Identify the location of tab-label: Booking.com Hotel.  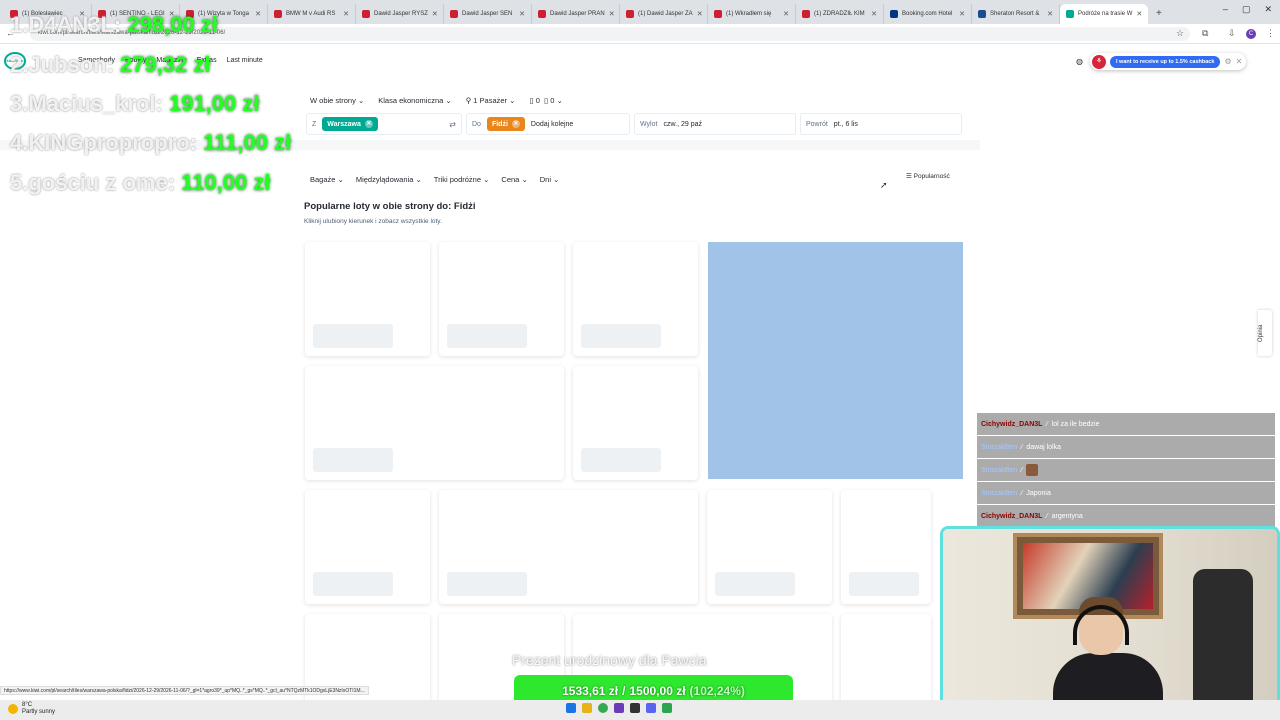
(927, 14).